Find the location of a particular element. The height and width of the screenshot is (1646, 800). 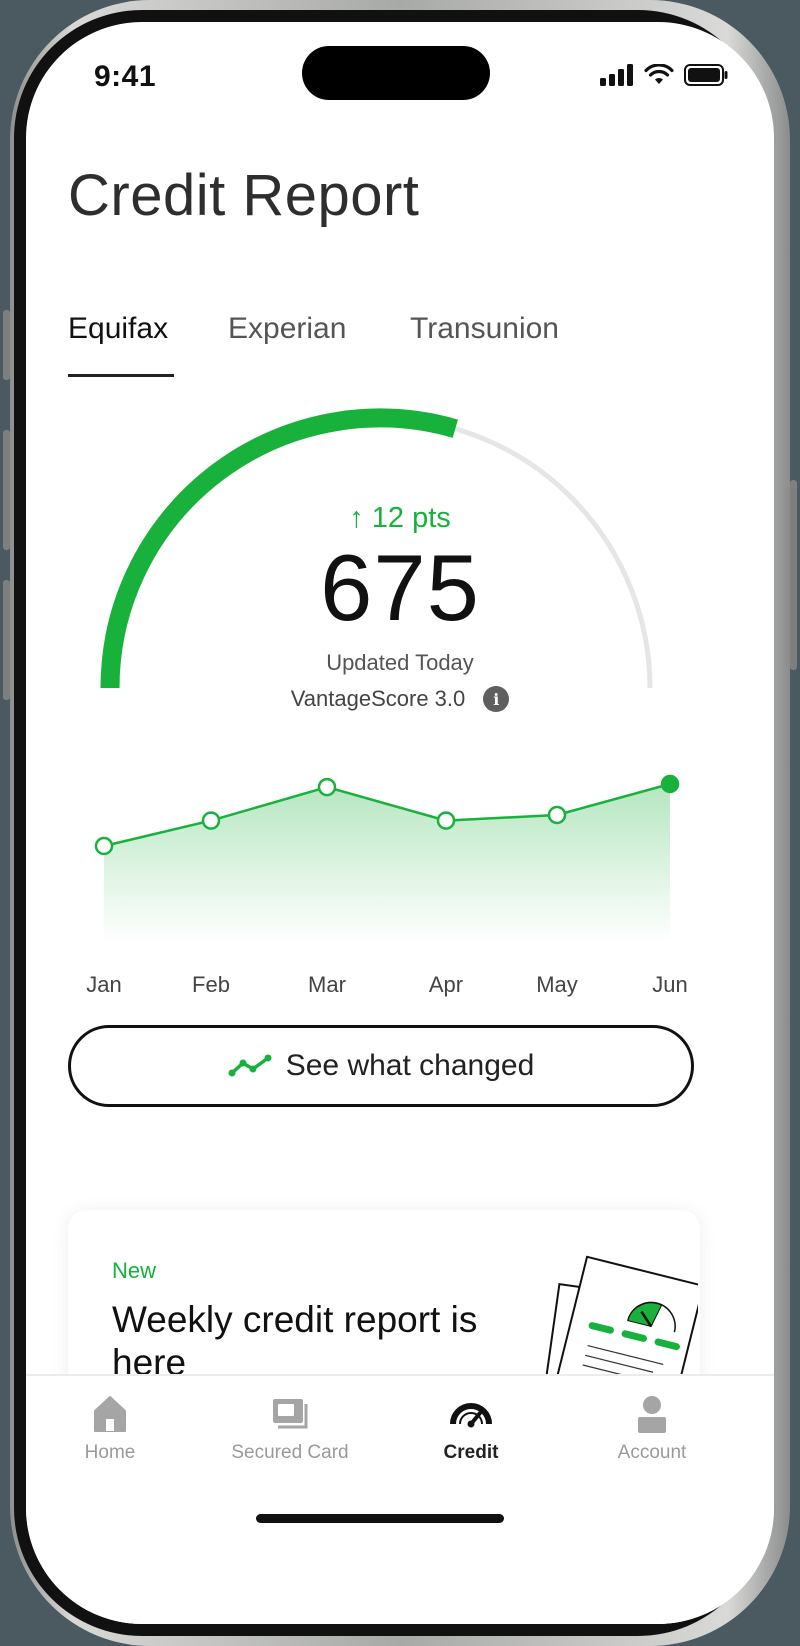

status-icons is located at coordinates (664, 75).